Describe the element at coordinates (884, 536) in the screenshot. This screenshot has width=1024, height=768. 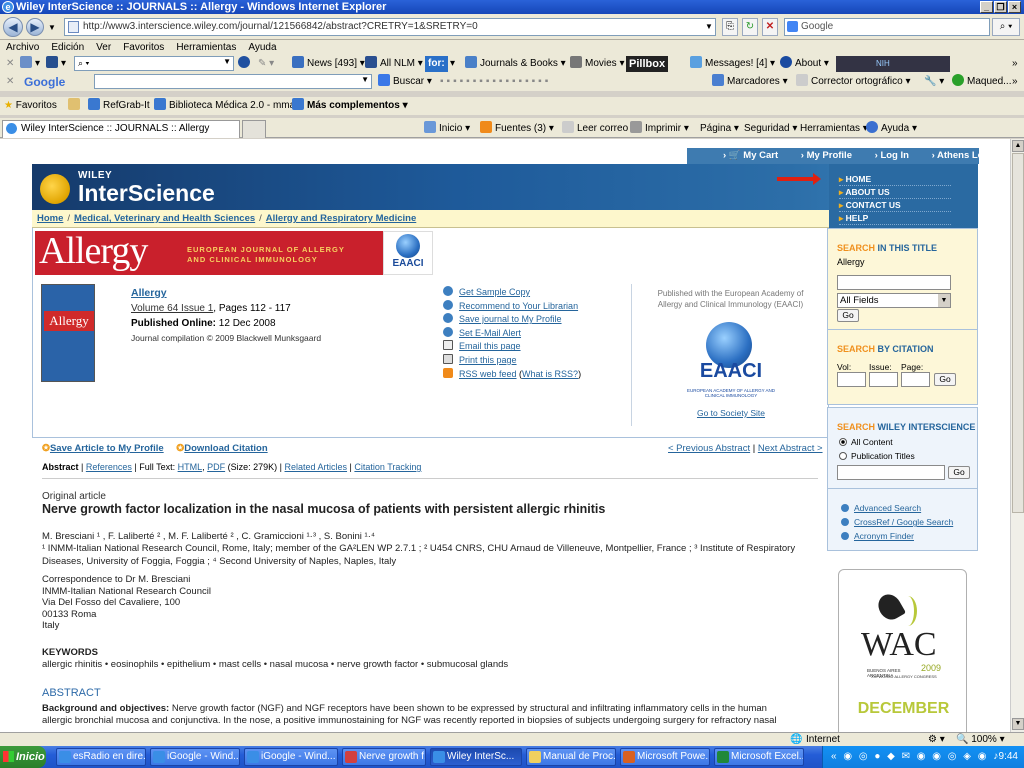
I see `acronym-link: Acronym Finder` at that location.